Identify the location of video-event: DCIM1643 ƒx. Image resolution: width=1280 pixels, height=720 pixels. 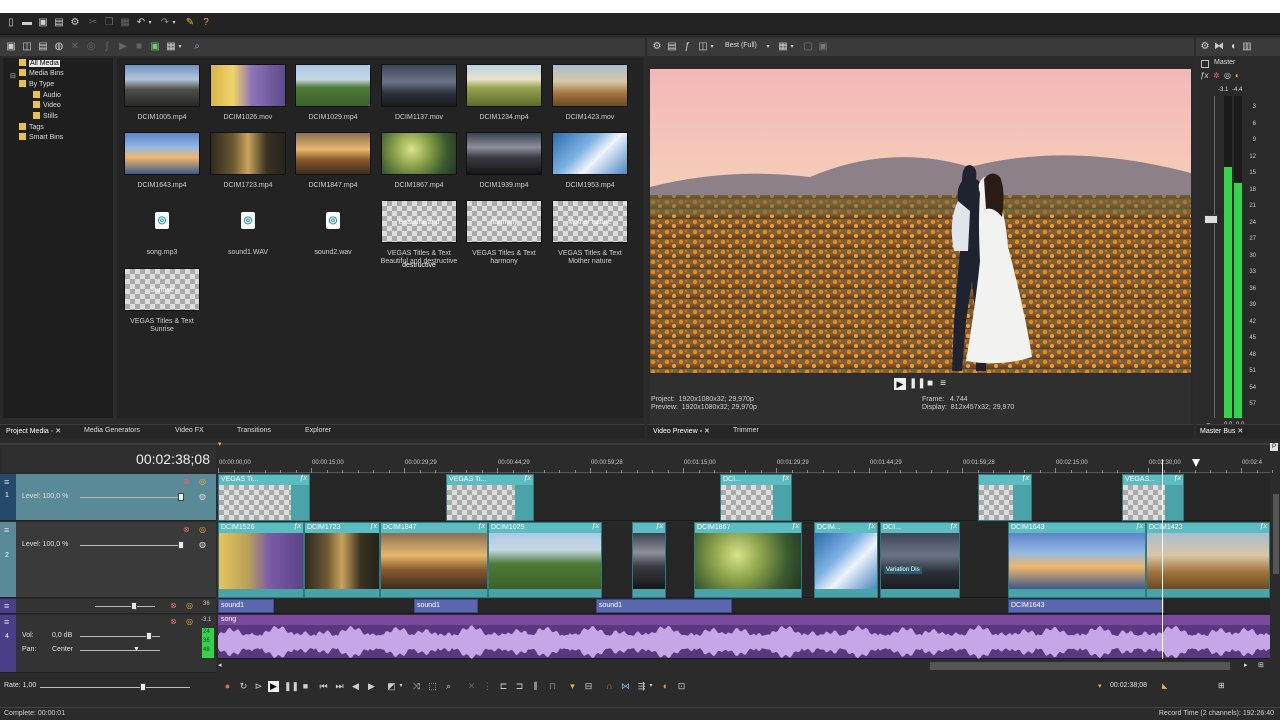
(1077, 560).